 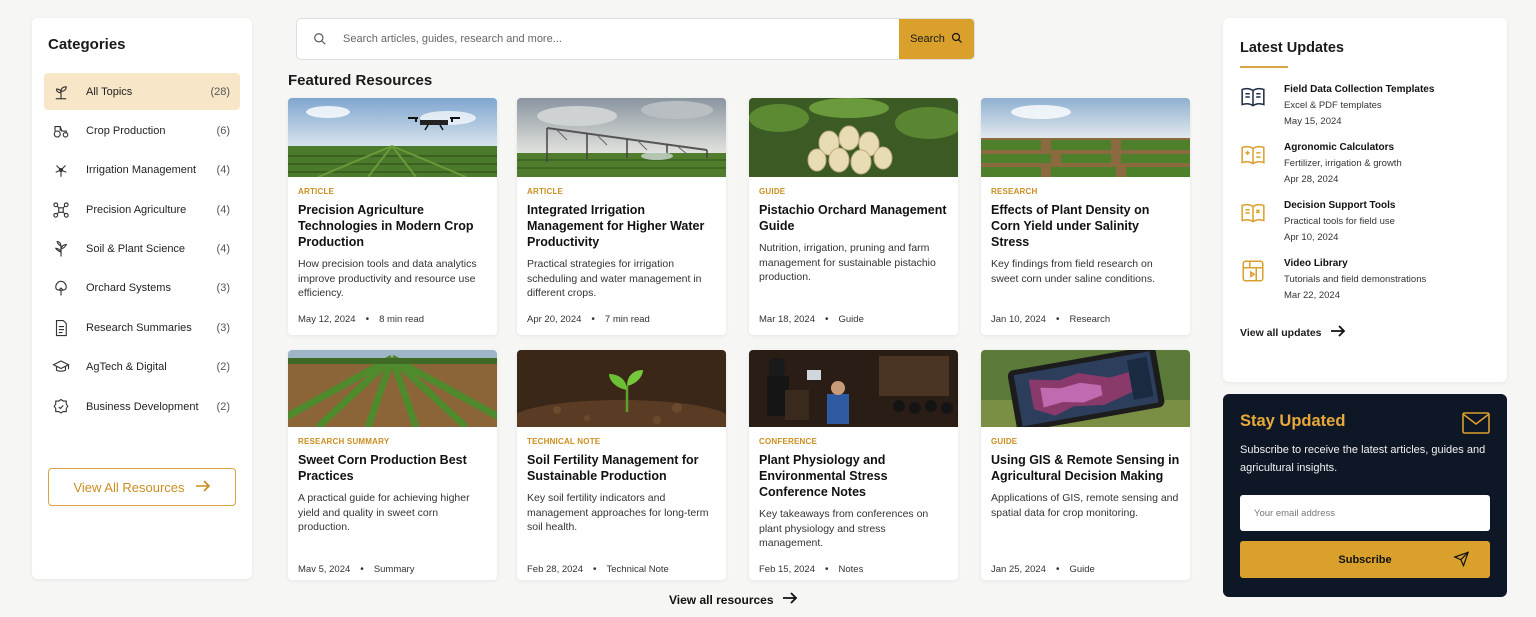 I want to click on title-underline, so click(x=1264, y=67).